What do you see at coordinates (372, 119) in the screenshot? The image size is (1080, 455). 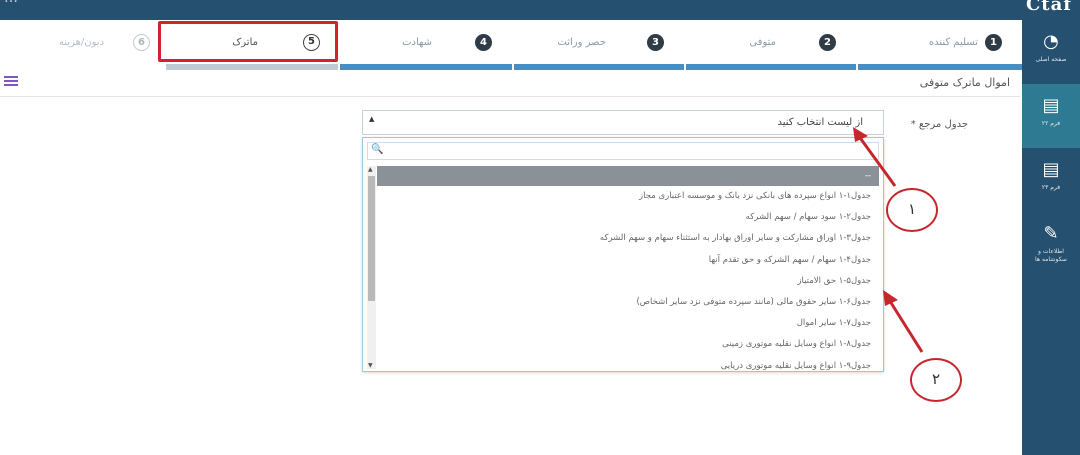 I see `caret-up-icon: ▲` at bounding box center [372, 119].